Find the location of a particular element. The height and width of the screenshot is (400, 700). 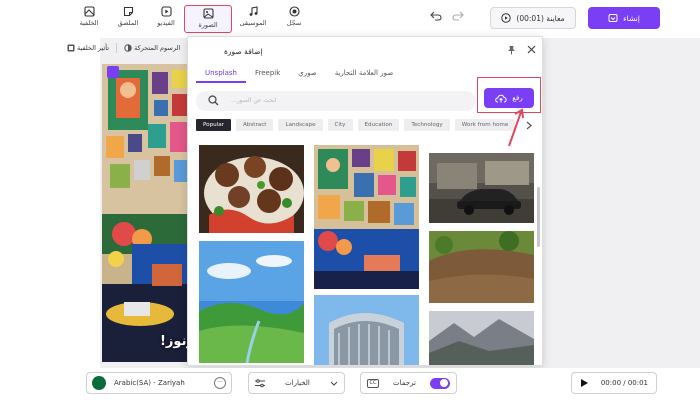

annotation-arrow-icon is located at coordinates (516, 127).